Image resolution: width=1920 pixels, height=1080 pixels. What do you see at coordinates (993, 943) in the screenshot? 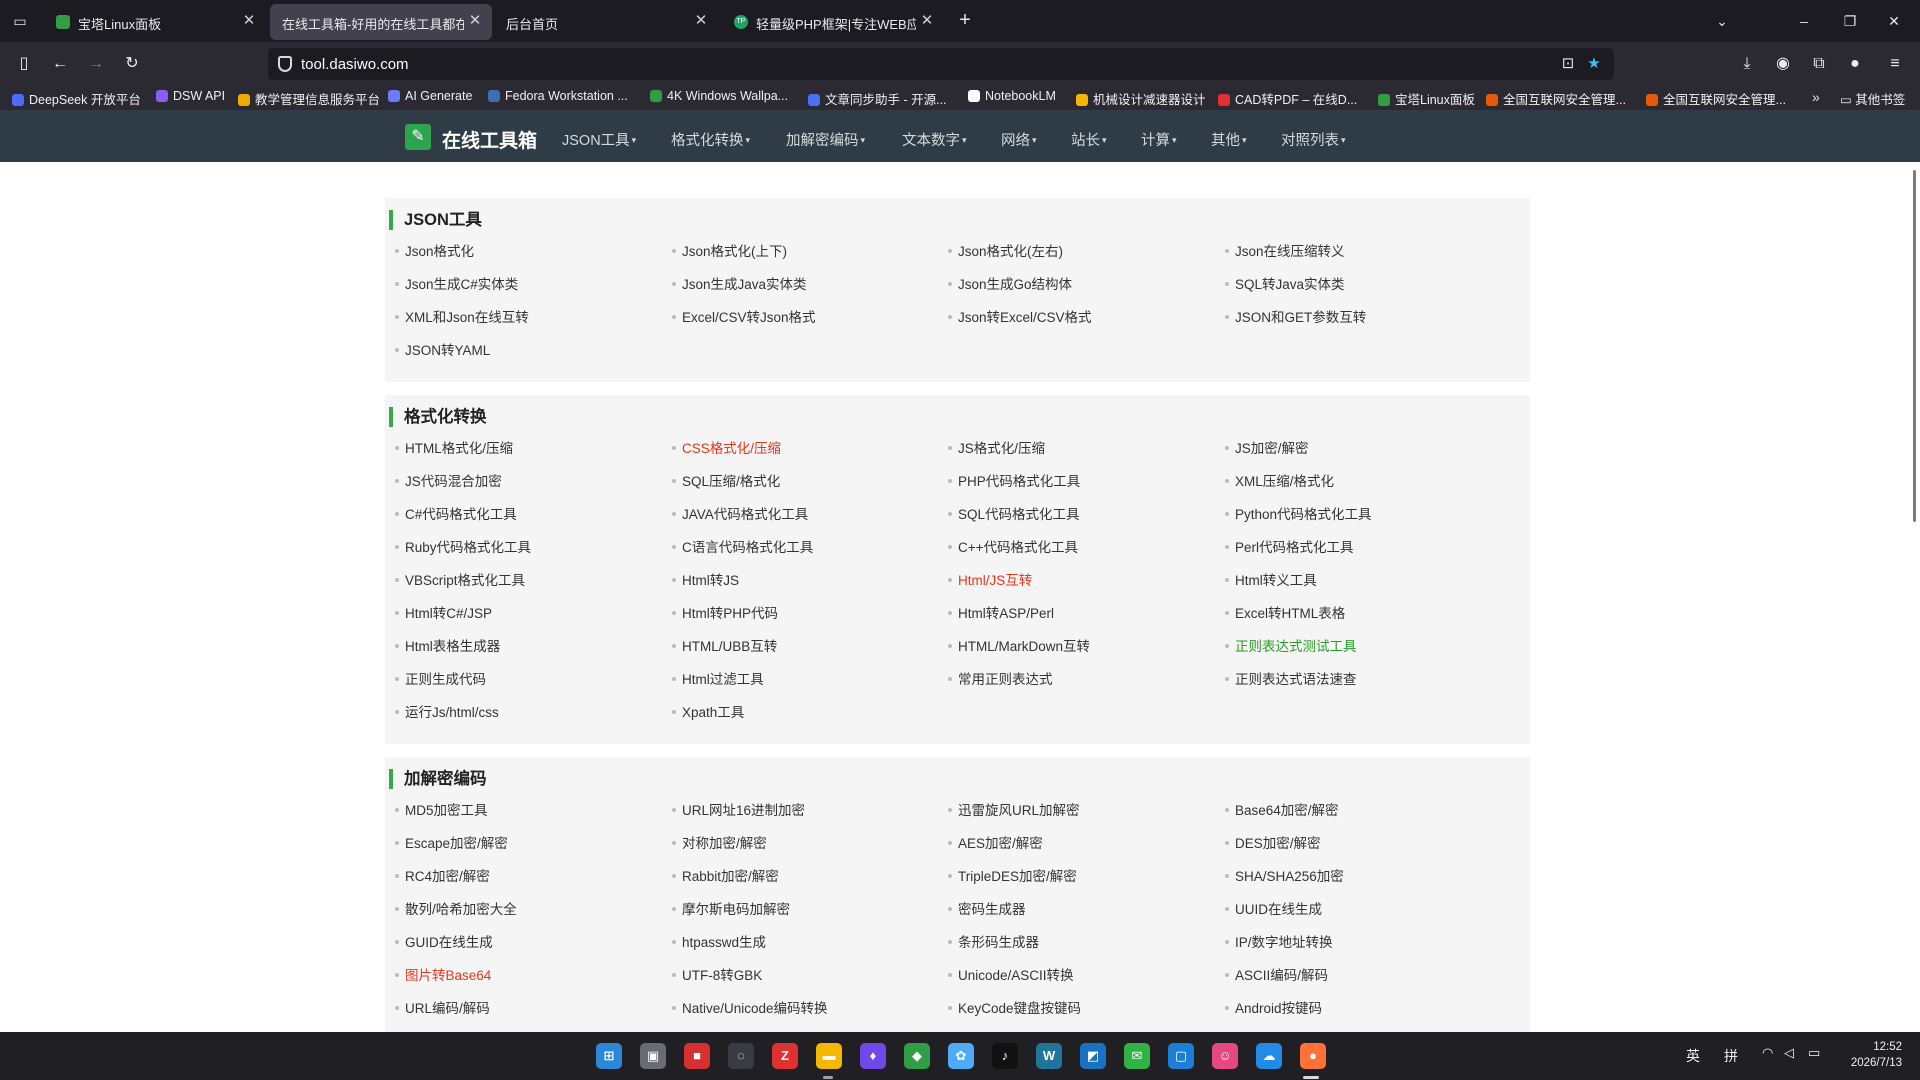
I see `tool-link: 条形码生成器` at bounding box center [993, 943].